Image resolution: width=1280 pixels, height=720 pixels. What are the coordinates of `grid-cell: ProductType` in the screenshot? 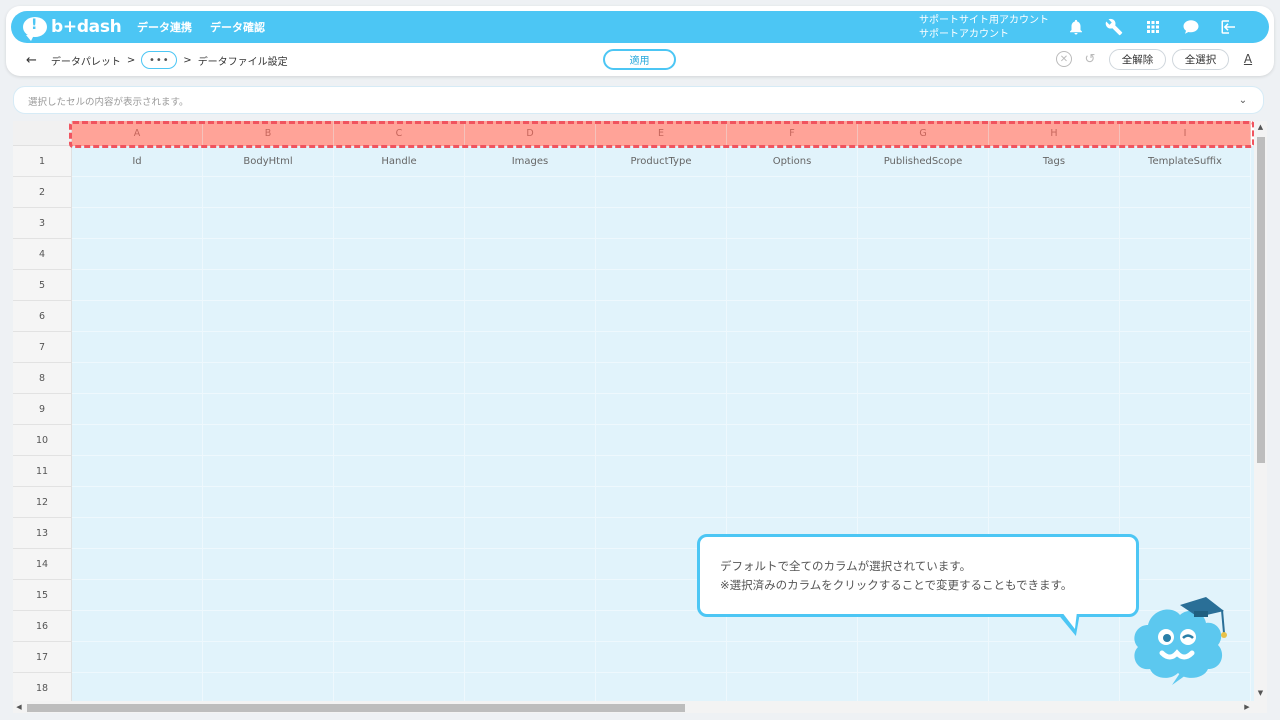 It's located at (661, 161).